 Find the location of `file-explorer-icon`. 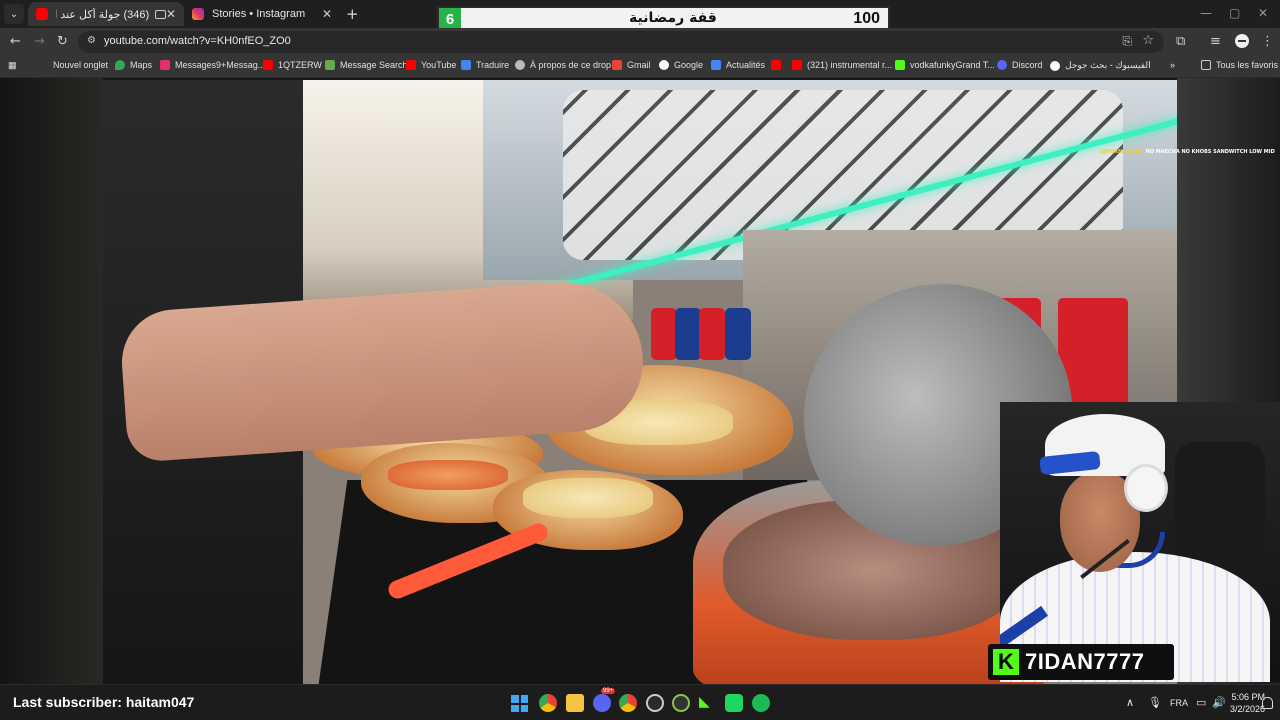

file-explorer-icon is located at coordinates (575, 703).